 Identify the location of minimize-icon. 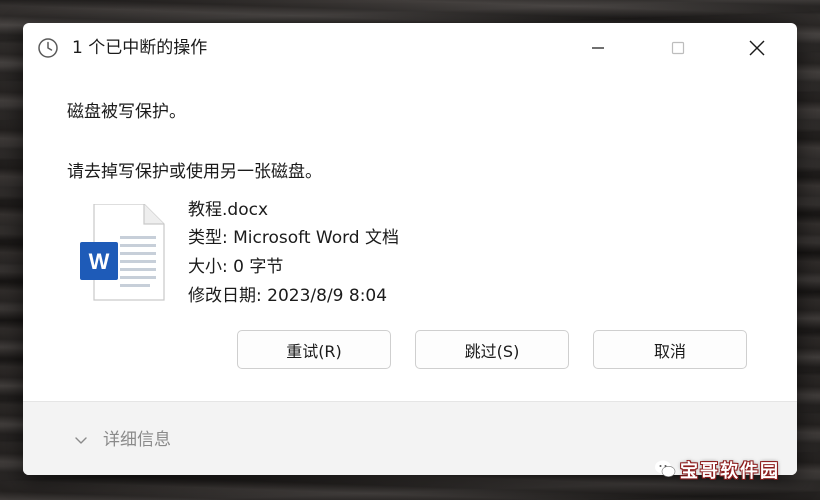
(598, 48).